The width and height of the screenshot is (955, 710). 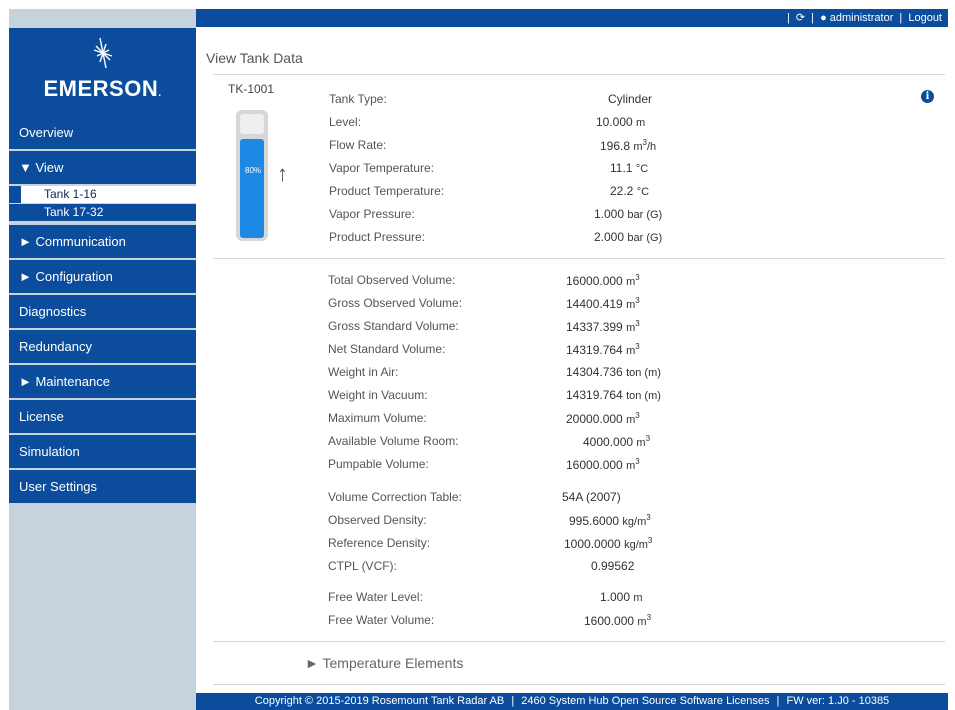 I want to click on prop-value: 11.1 °C, so click(x=629, y=168).